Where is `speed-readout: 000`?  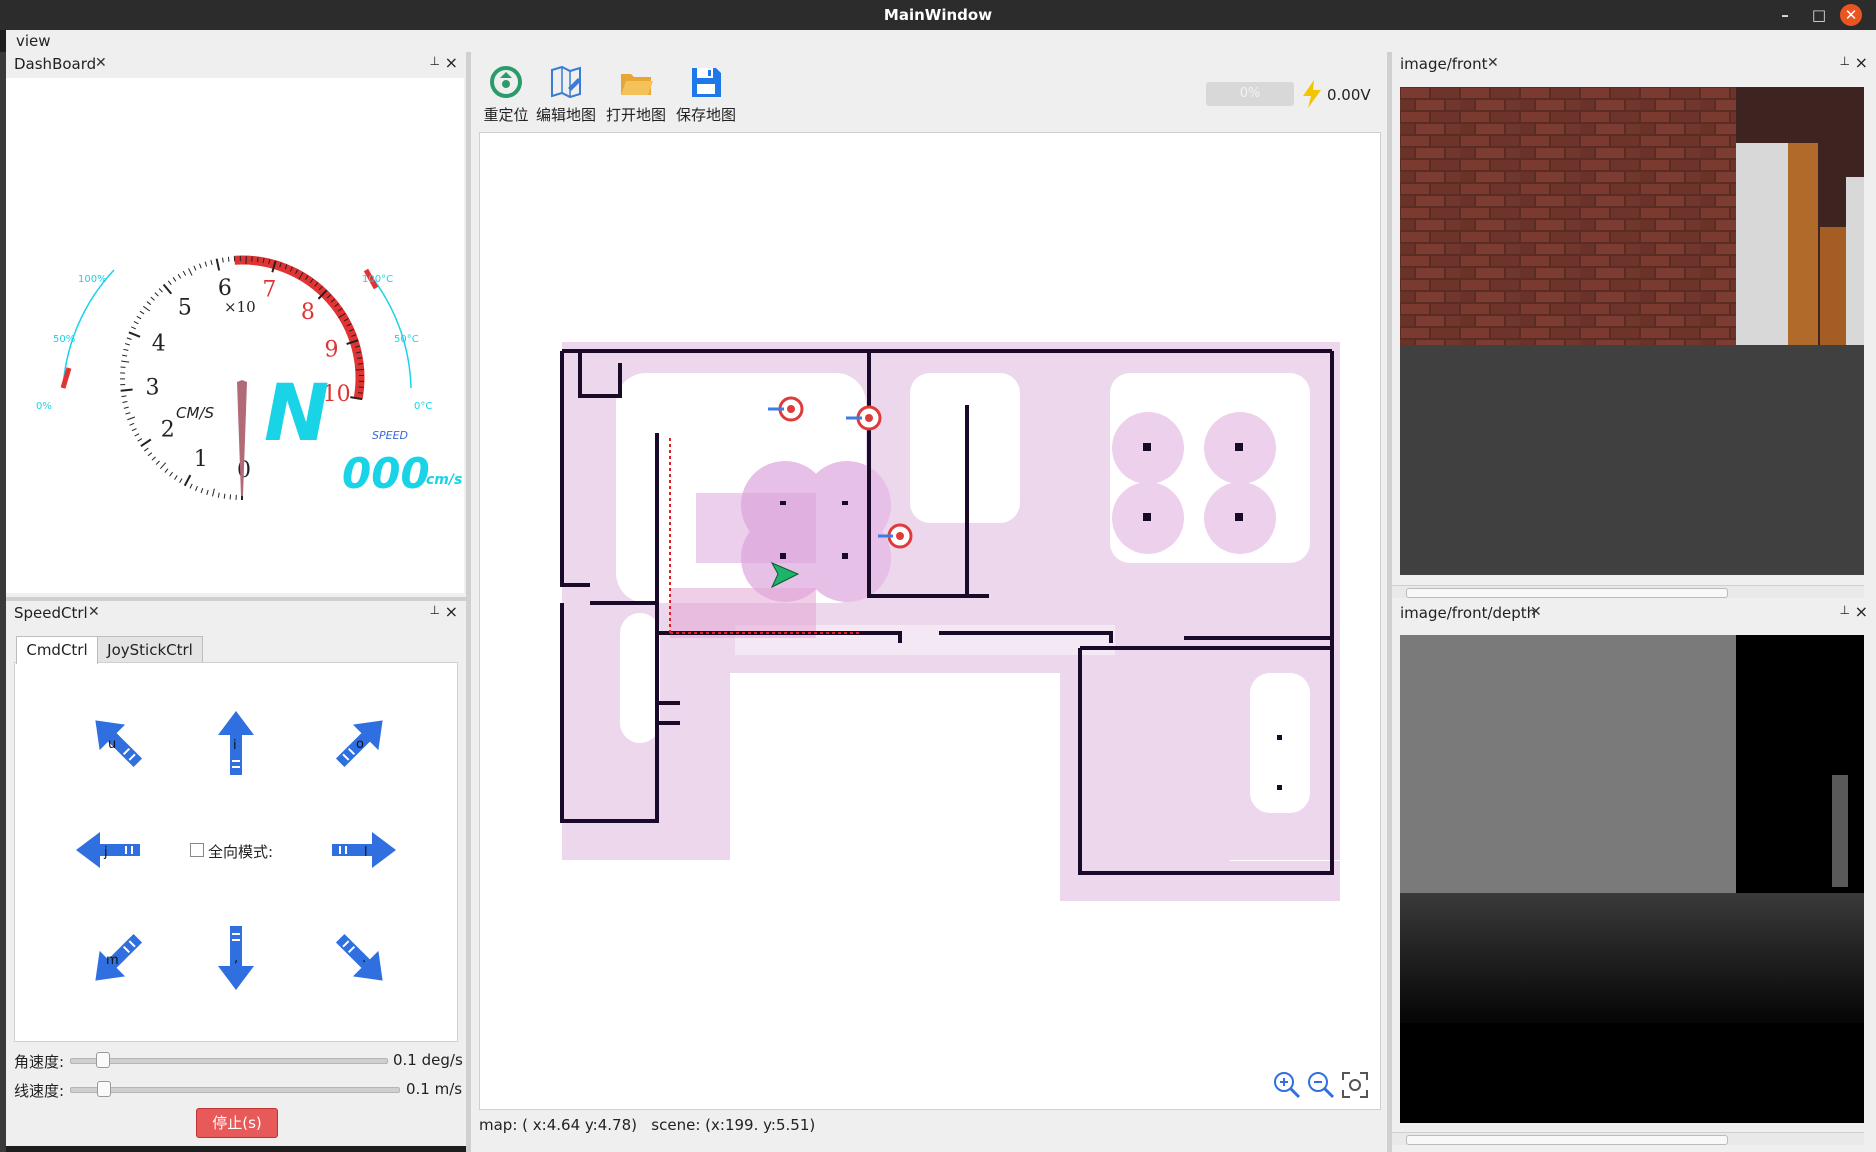
speed-readout: 000 is located at coordinates (386, 473).